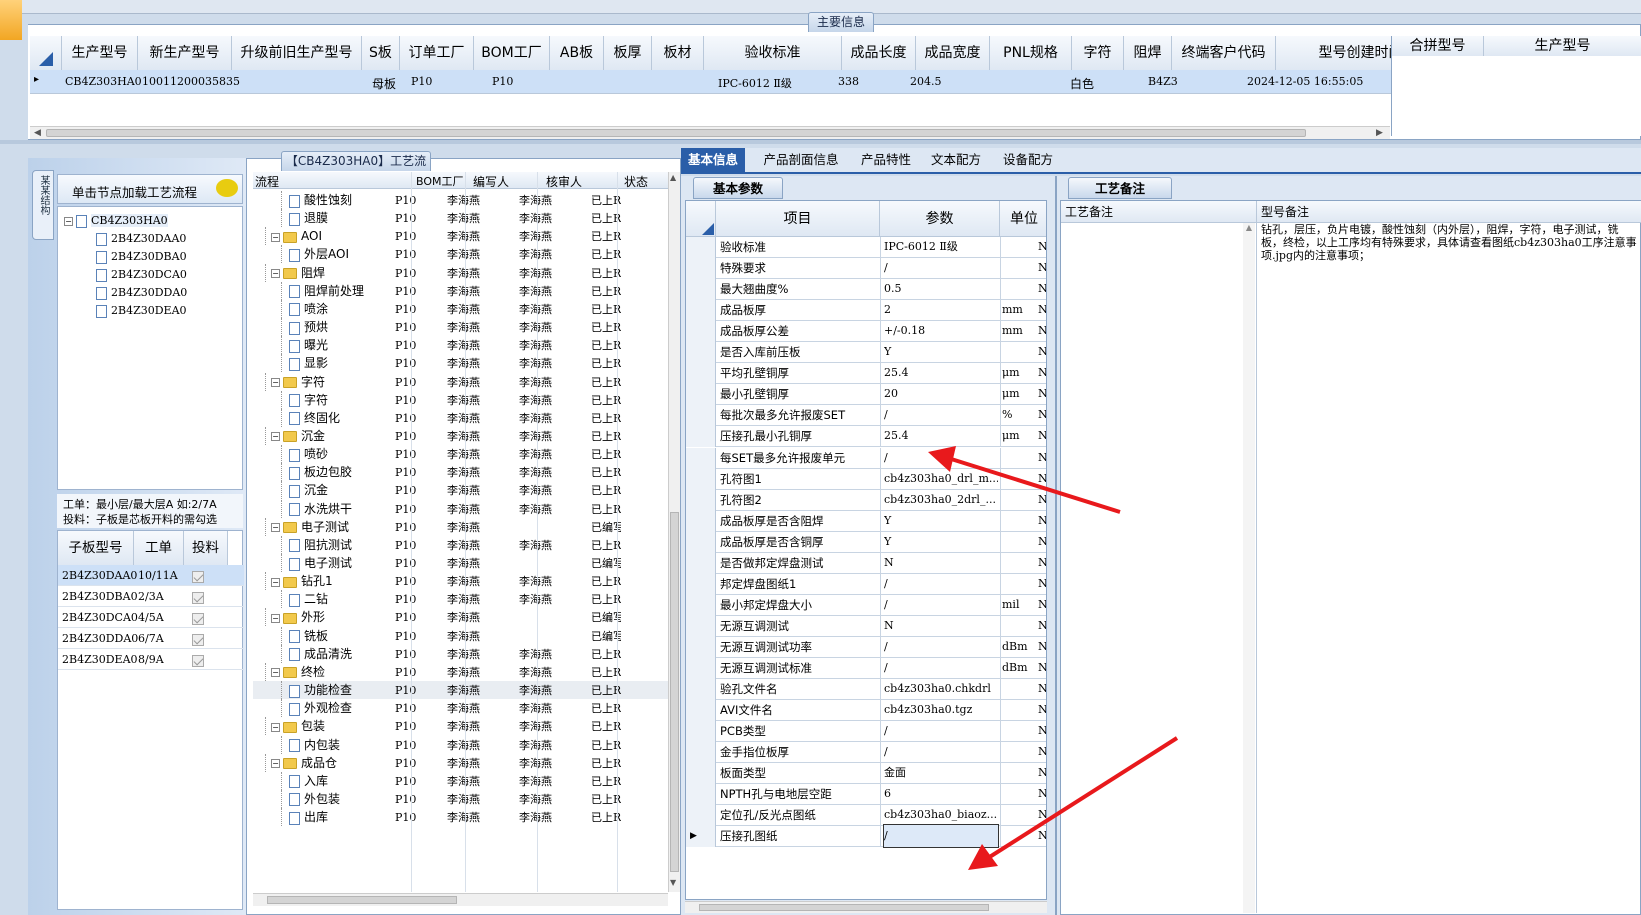 The width and height of the screenshot is (1641, 915). What do you see at coordinates (1053, 658) in the screenshot?
I see `annotation-arrows` at bounding box center [1053, 658].